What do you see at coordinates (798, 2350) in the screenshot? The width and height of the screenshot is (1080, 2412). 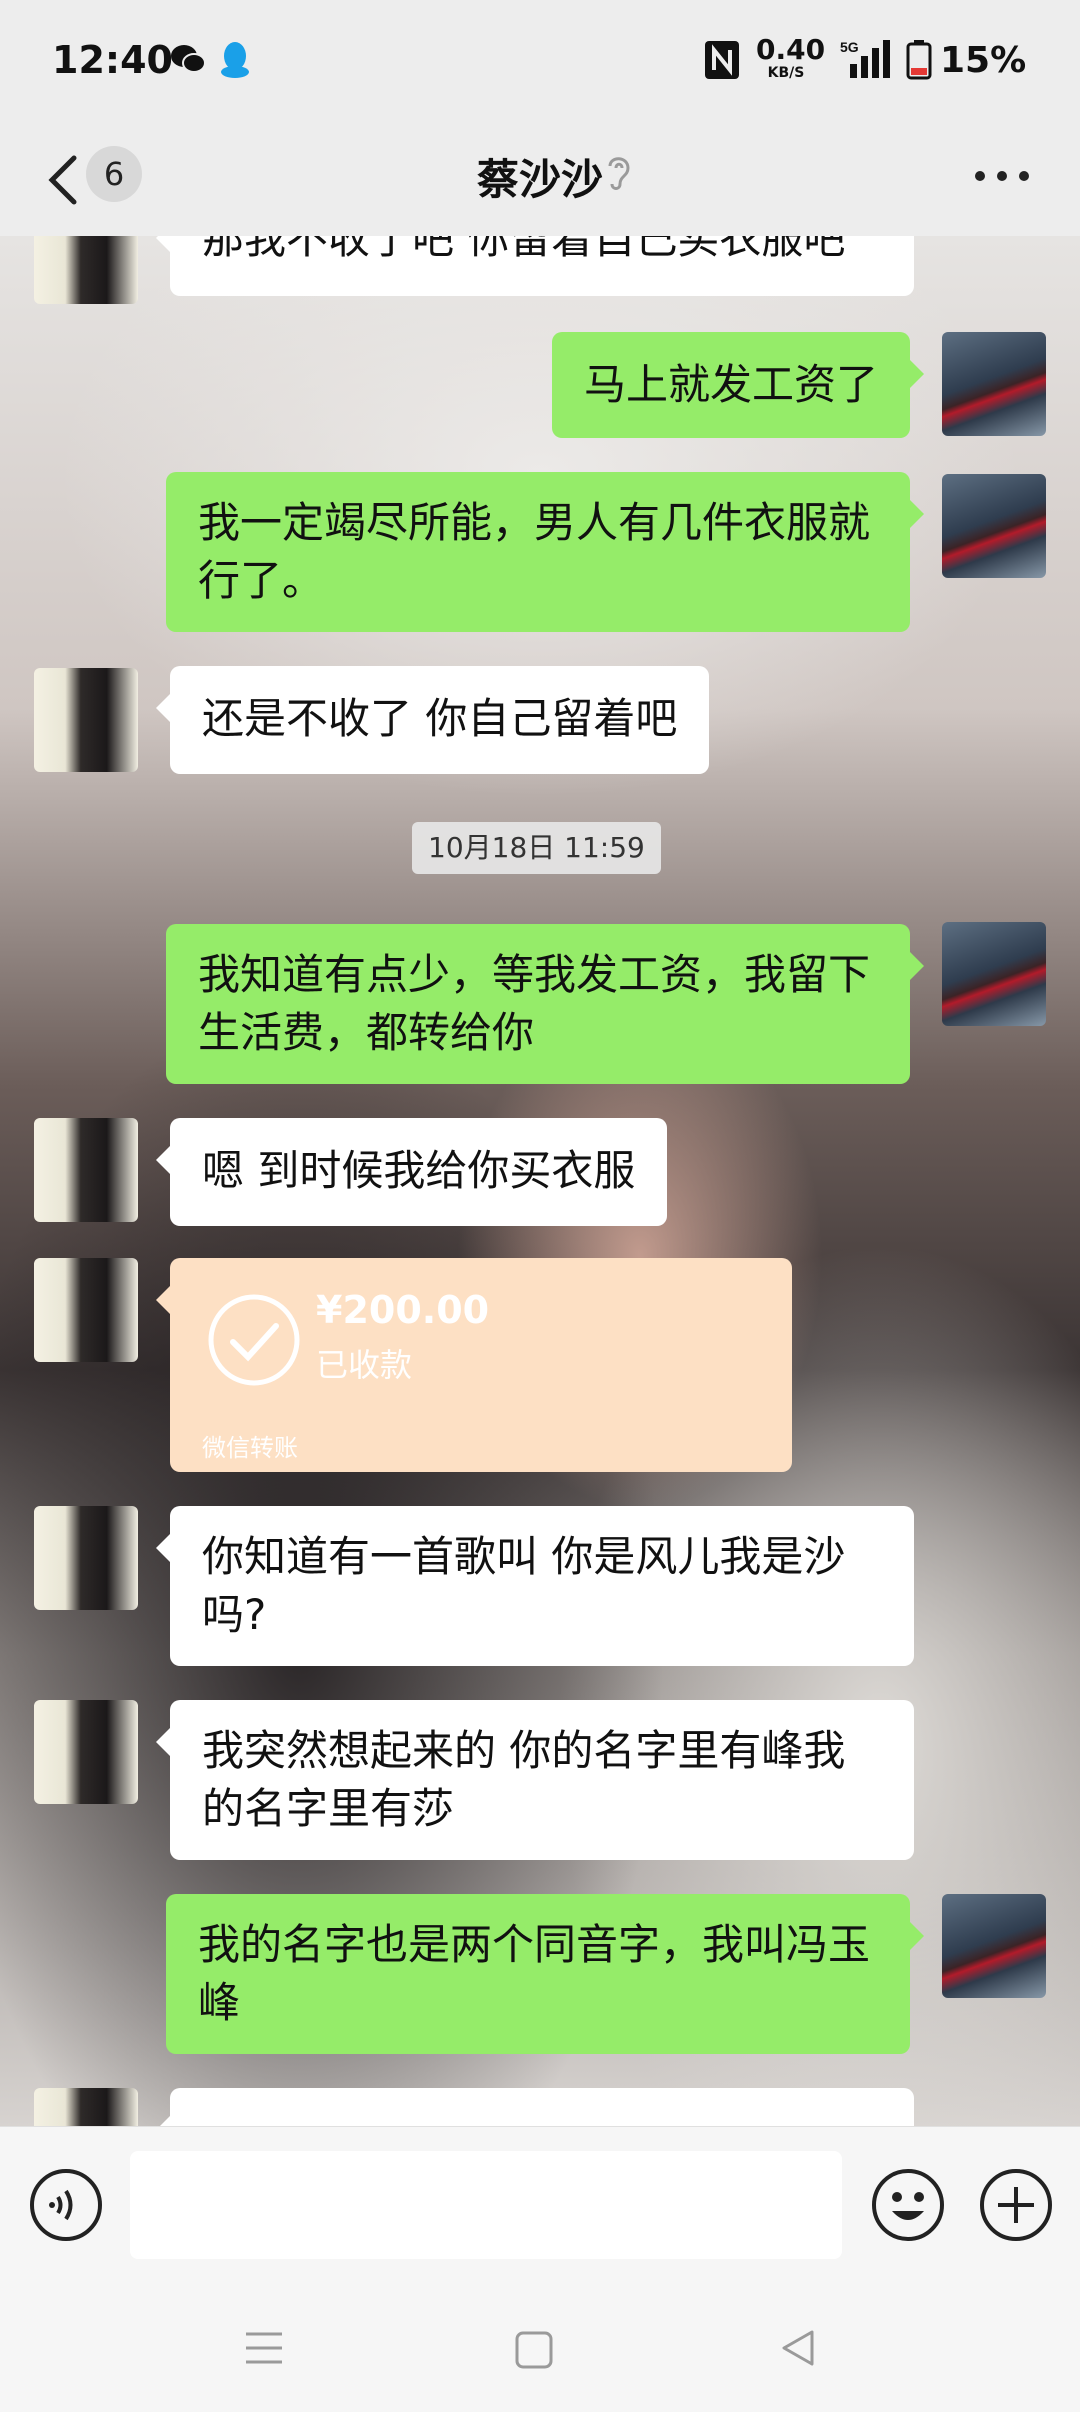 I see `back-triangle-icon` at bounding box center [798, 2350].